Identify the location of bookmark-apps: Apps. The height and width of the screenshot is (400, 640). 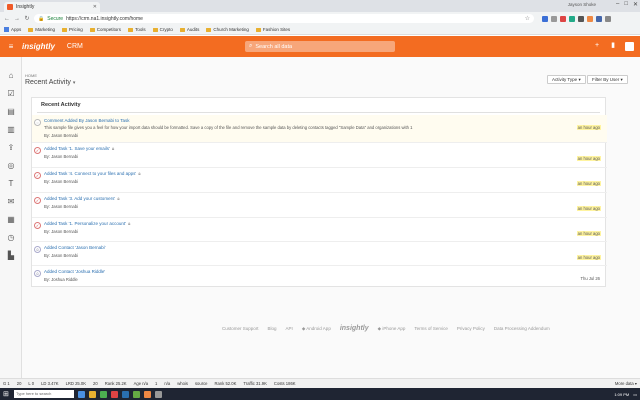
(12, 29).